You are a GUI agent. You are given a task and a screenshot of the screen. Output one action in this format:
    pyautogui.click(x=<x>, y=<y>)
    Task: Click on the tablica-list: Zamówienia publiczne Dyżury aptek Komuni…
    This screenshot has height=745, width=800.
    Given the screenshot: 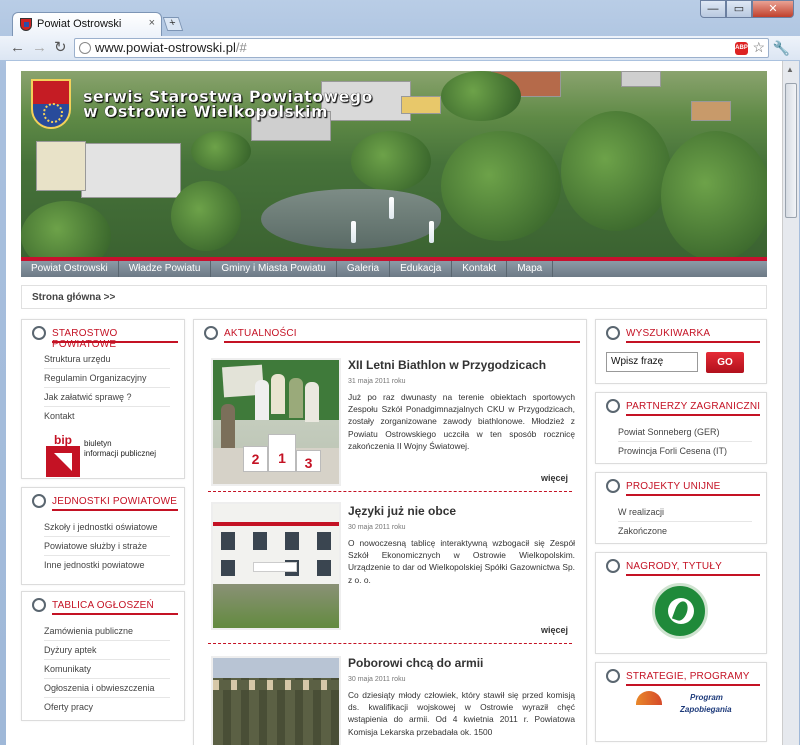 What is the action you would take?
    pyautogui.click(x=103, y=670)
    